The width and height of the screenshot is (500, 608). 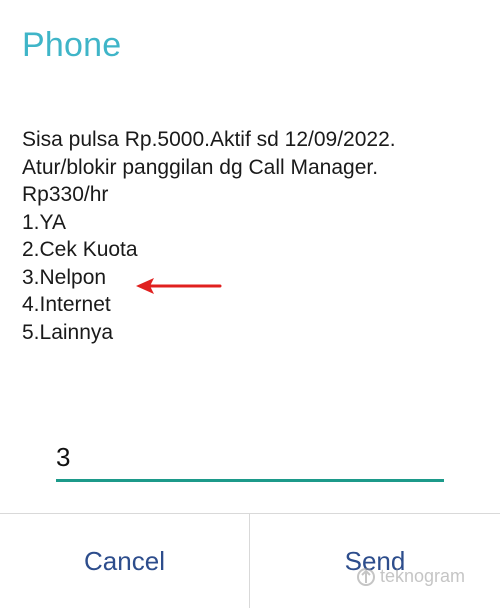 I want to click on ussd-reply-input, so click(x=250, y=457).